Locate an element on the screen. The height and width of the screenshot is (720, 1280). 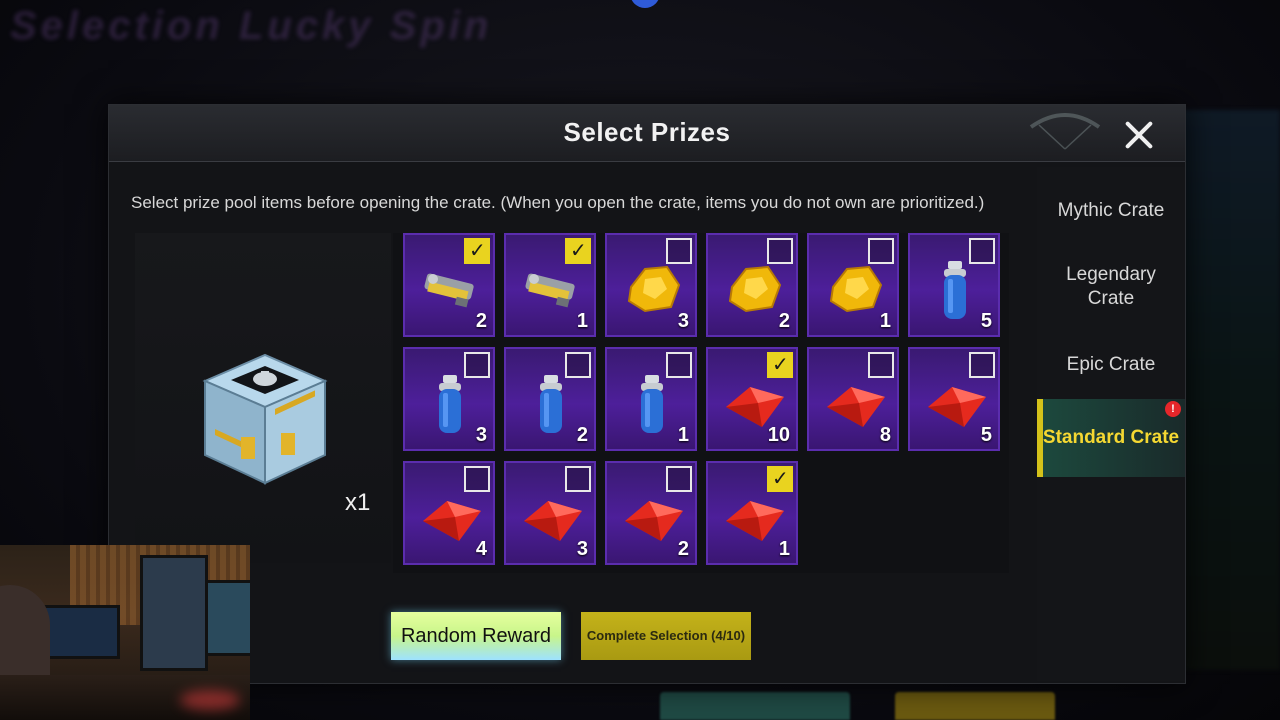
sidebar-item-legendary-crate: Legendary Crate is located at coordinates (1111, 289).